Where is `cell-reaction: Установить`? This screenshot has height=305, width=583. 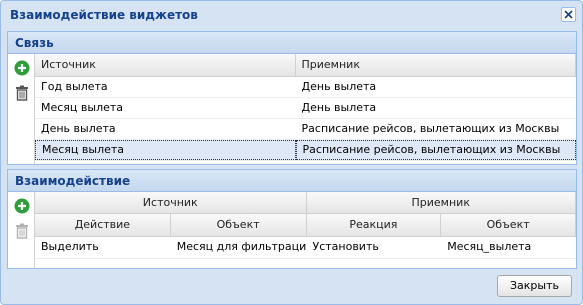
cell-reaction: Установить is located at coordinates (345, 246).